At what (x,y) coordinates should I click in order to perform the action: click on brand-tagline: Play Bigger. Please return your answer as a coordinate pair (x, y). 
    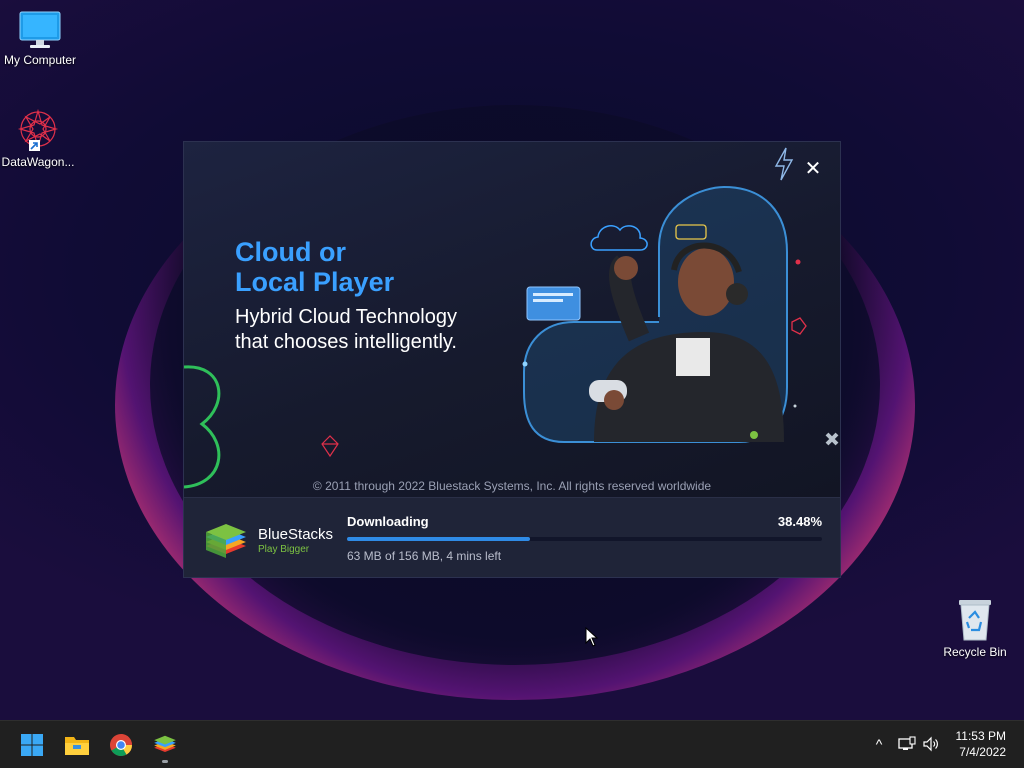
    Looking at the image, I should click on (284, 549).